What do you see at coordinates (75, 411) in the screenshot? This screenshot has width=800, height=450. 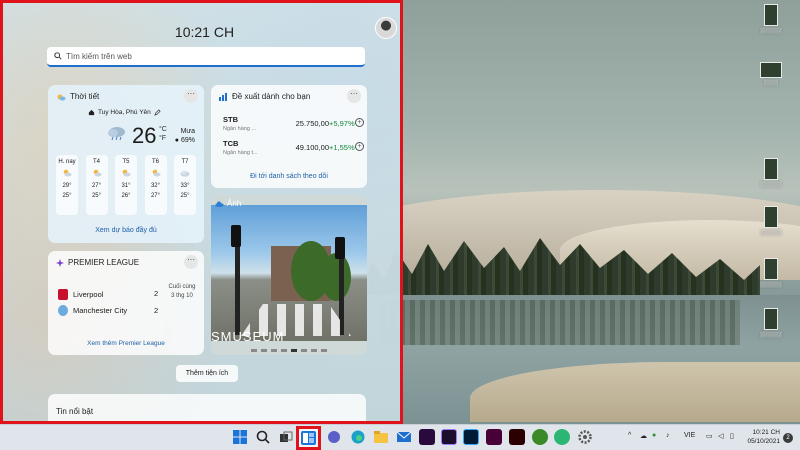 I see `news-title: Tin nổi bật` at bounding box center [75, 411].